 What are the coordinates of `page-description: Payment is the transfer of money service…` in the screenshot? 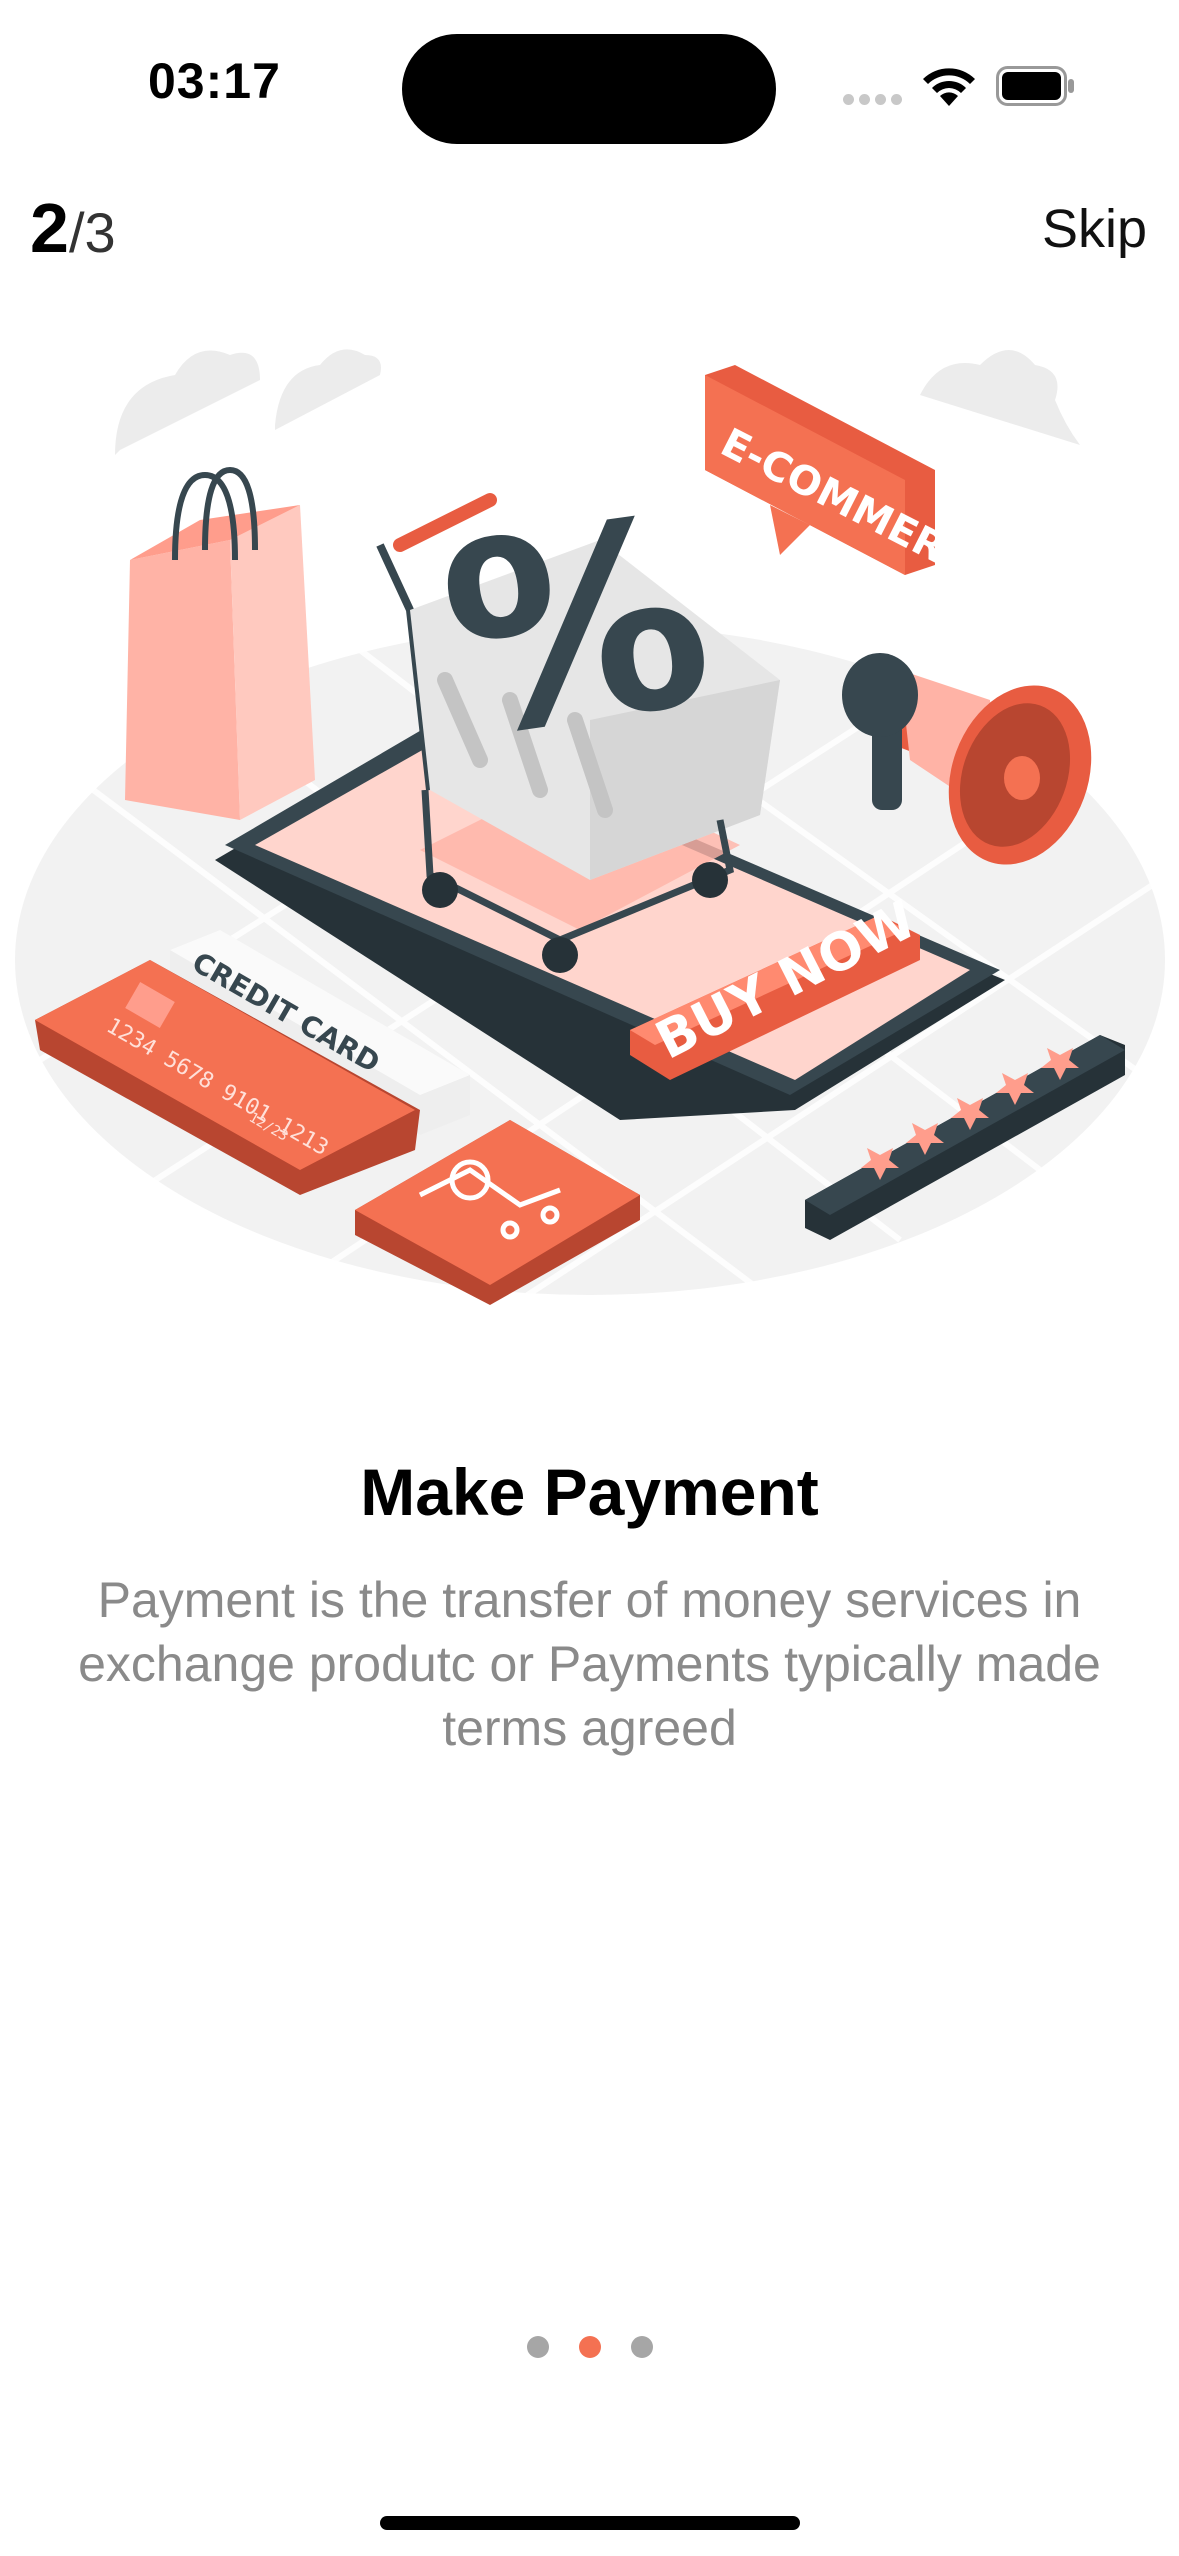 It's located at (589, 1664).